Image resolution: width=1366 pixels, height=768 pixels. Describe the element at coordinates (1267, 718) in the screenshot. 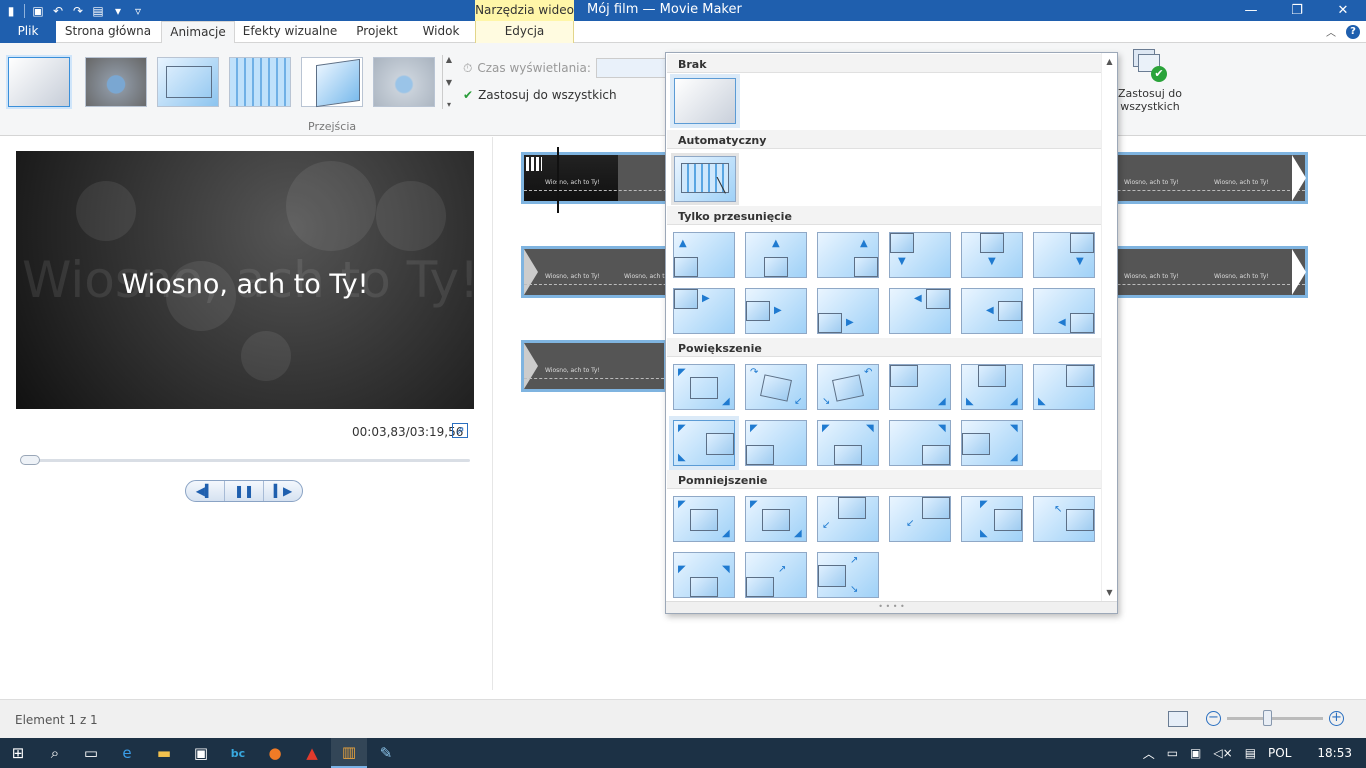

I see `zoom-slider-handle` at that location.